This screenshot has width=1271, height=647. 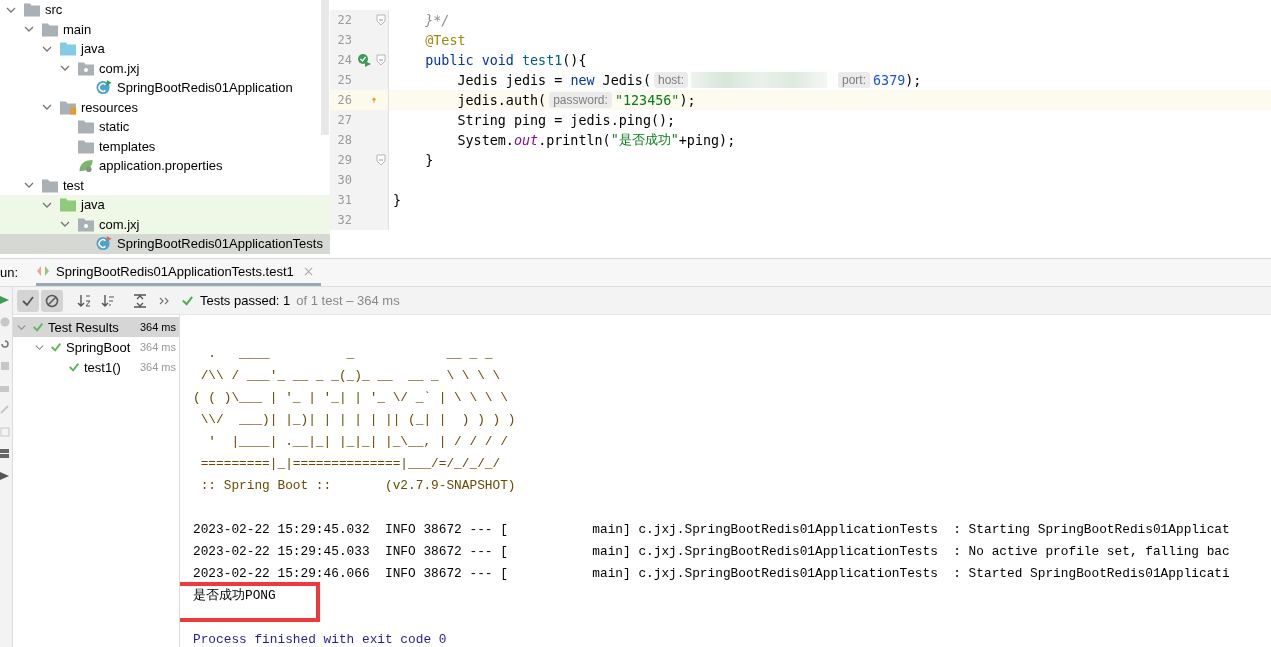 What do you see at coordinates (574, 60) in the screenshot?
I see `code-token: (){` at bounding box center [574, 60].